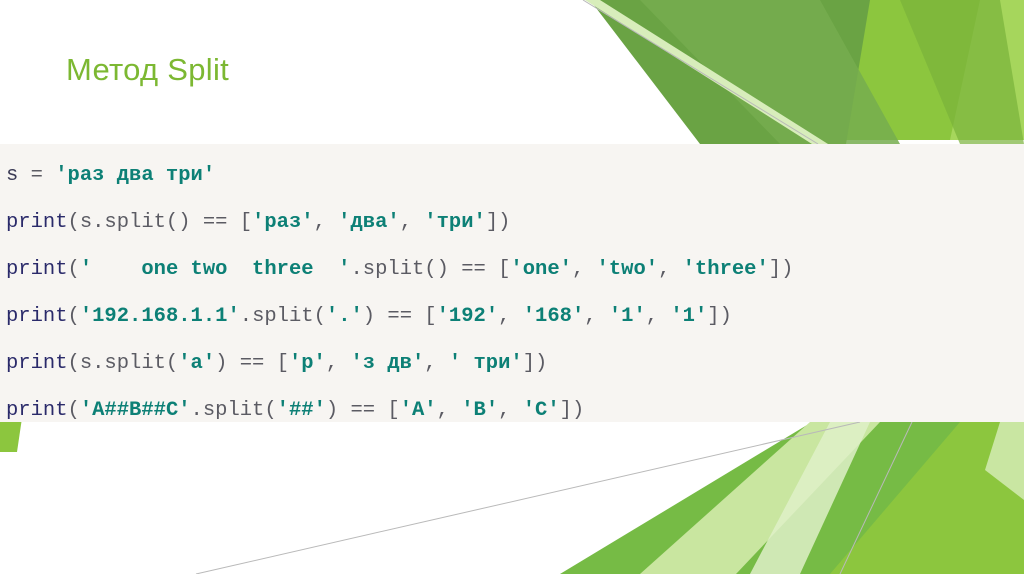 The image size is (1024, 574). Describe the element at coordinates (553, 316) in the screenshot. I see `code-token: '168'` at that location.